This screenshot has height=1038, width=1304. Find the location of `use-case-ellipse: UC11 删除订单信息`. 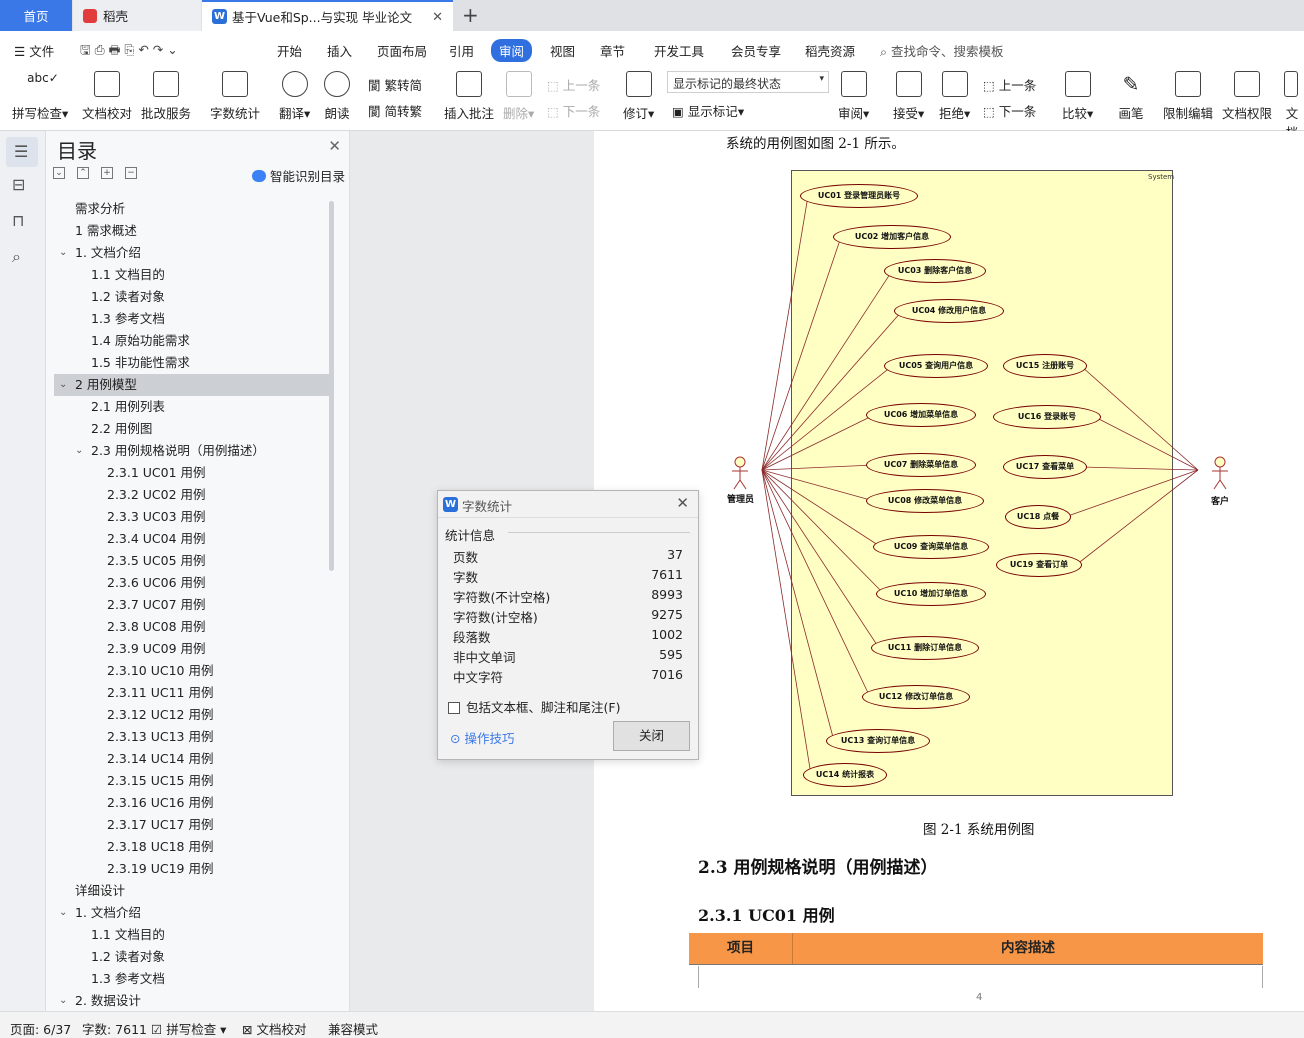

use-case-ellipse: UC11 删除订单信息 is located at coordinates (925, 648).